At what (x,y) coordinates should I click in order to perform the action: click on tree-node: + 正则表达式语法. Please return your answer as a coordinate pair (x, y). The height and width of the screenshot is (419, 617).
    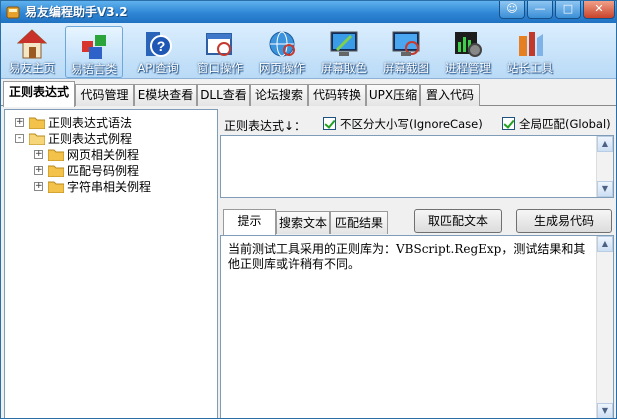
    Looking at the image, I should click on (110, 123).